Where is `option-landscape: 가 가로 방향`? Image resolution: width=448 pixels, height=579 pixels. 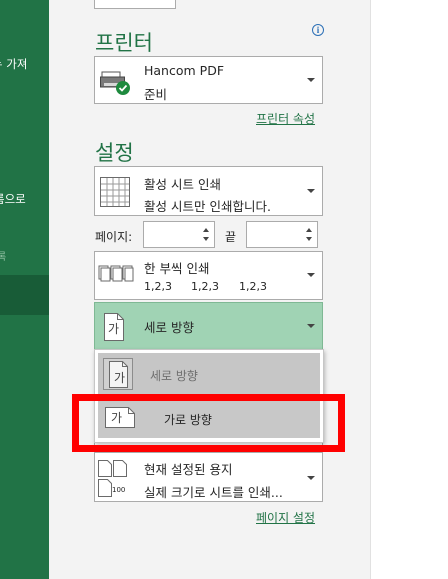
option-landscape: 가 가로 방향 is located at coordinates (209, 417).